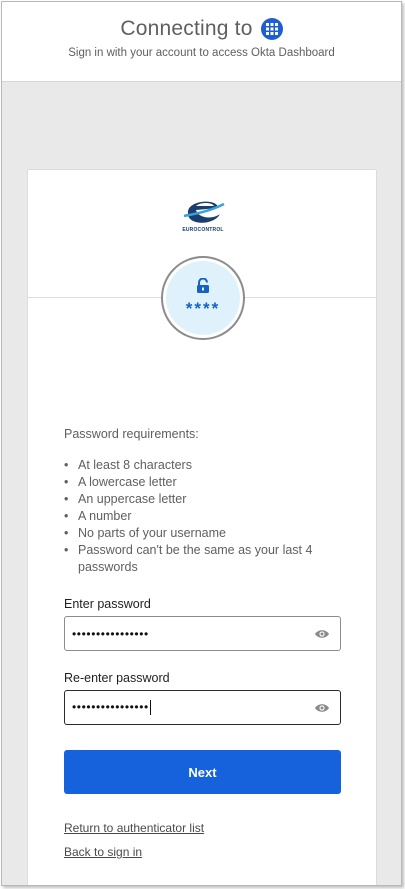 Image resolution: width=405 pixels, height=889 pixels. Describe the element at coordinates (202, 633) in the screenshot. I see `password-input: ••••••••••••••••` at that location.